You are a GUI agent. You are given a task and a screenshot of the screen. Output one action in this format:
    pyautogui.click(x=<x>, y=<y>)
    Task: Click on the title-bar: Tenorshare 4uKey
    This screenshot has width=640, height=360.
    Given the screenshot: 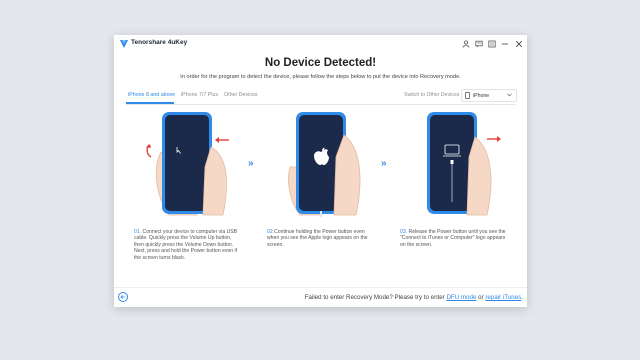 What is the action you would take?
    pyautogui.click(x=320, y=44)
    